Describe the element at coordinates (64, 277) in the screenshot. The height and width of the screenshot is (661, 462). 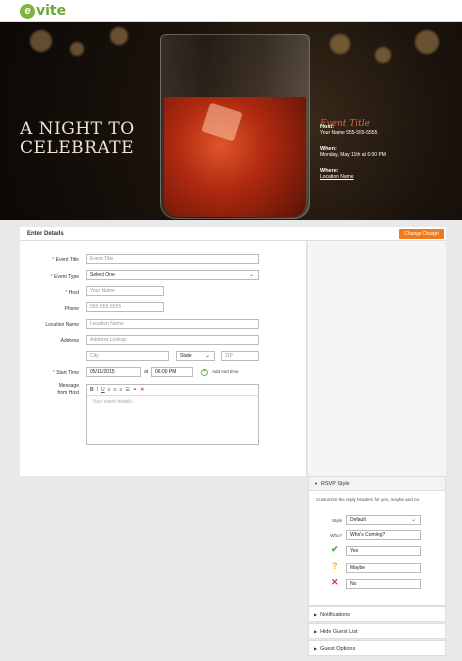
I see `event-type-label: * Event Type` at that location.